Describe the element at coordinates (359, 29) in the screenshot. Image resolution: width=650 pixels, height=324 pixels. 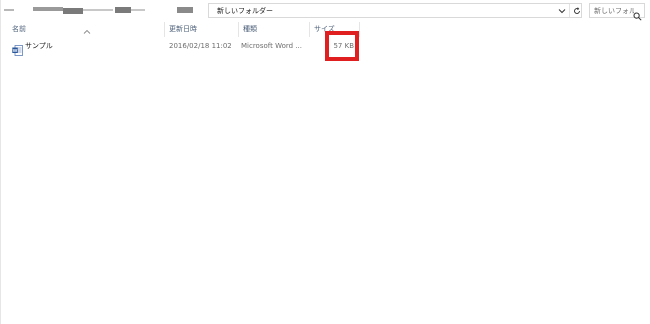
I see `column-divider` at that location.